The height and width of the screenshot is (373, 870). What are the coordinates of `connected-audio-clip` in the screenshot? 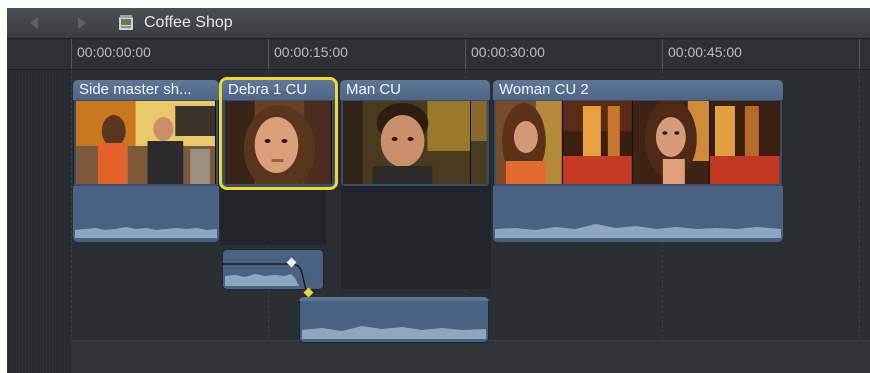 It's located at (273, 269).